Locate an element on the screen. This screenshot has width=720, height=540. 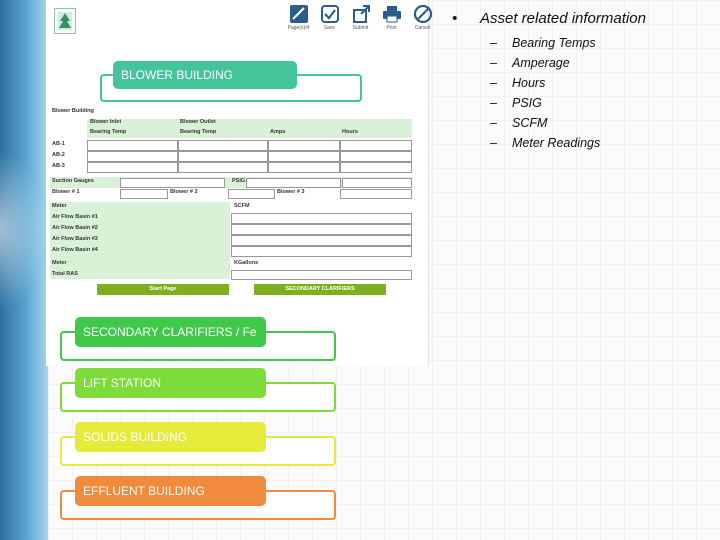
list-item: – Meter Readings is located at coordinates (601, 143).